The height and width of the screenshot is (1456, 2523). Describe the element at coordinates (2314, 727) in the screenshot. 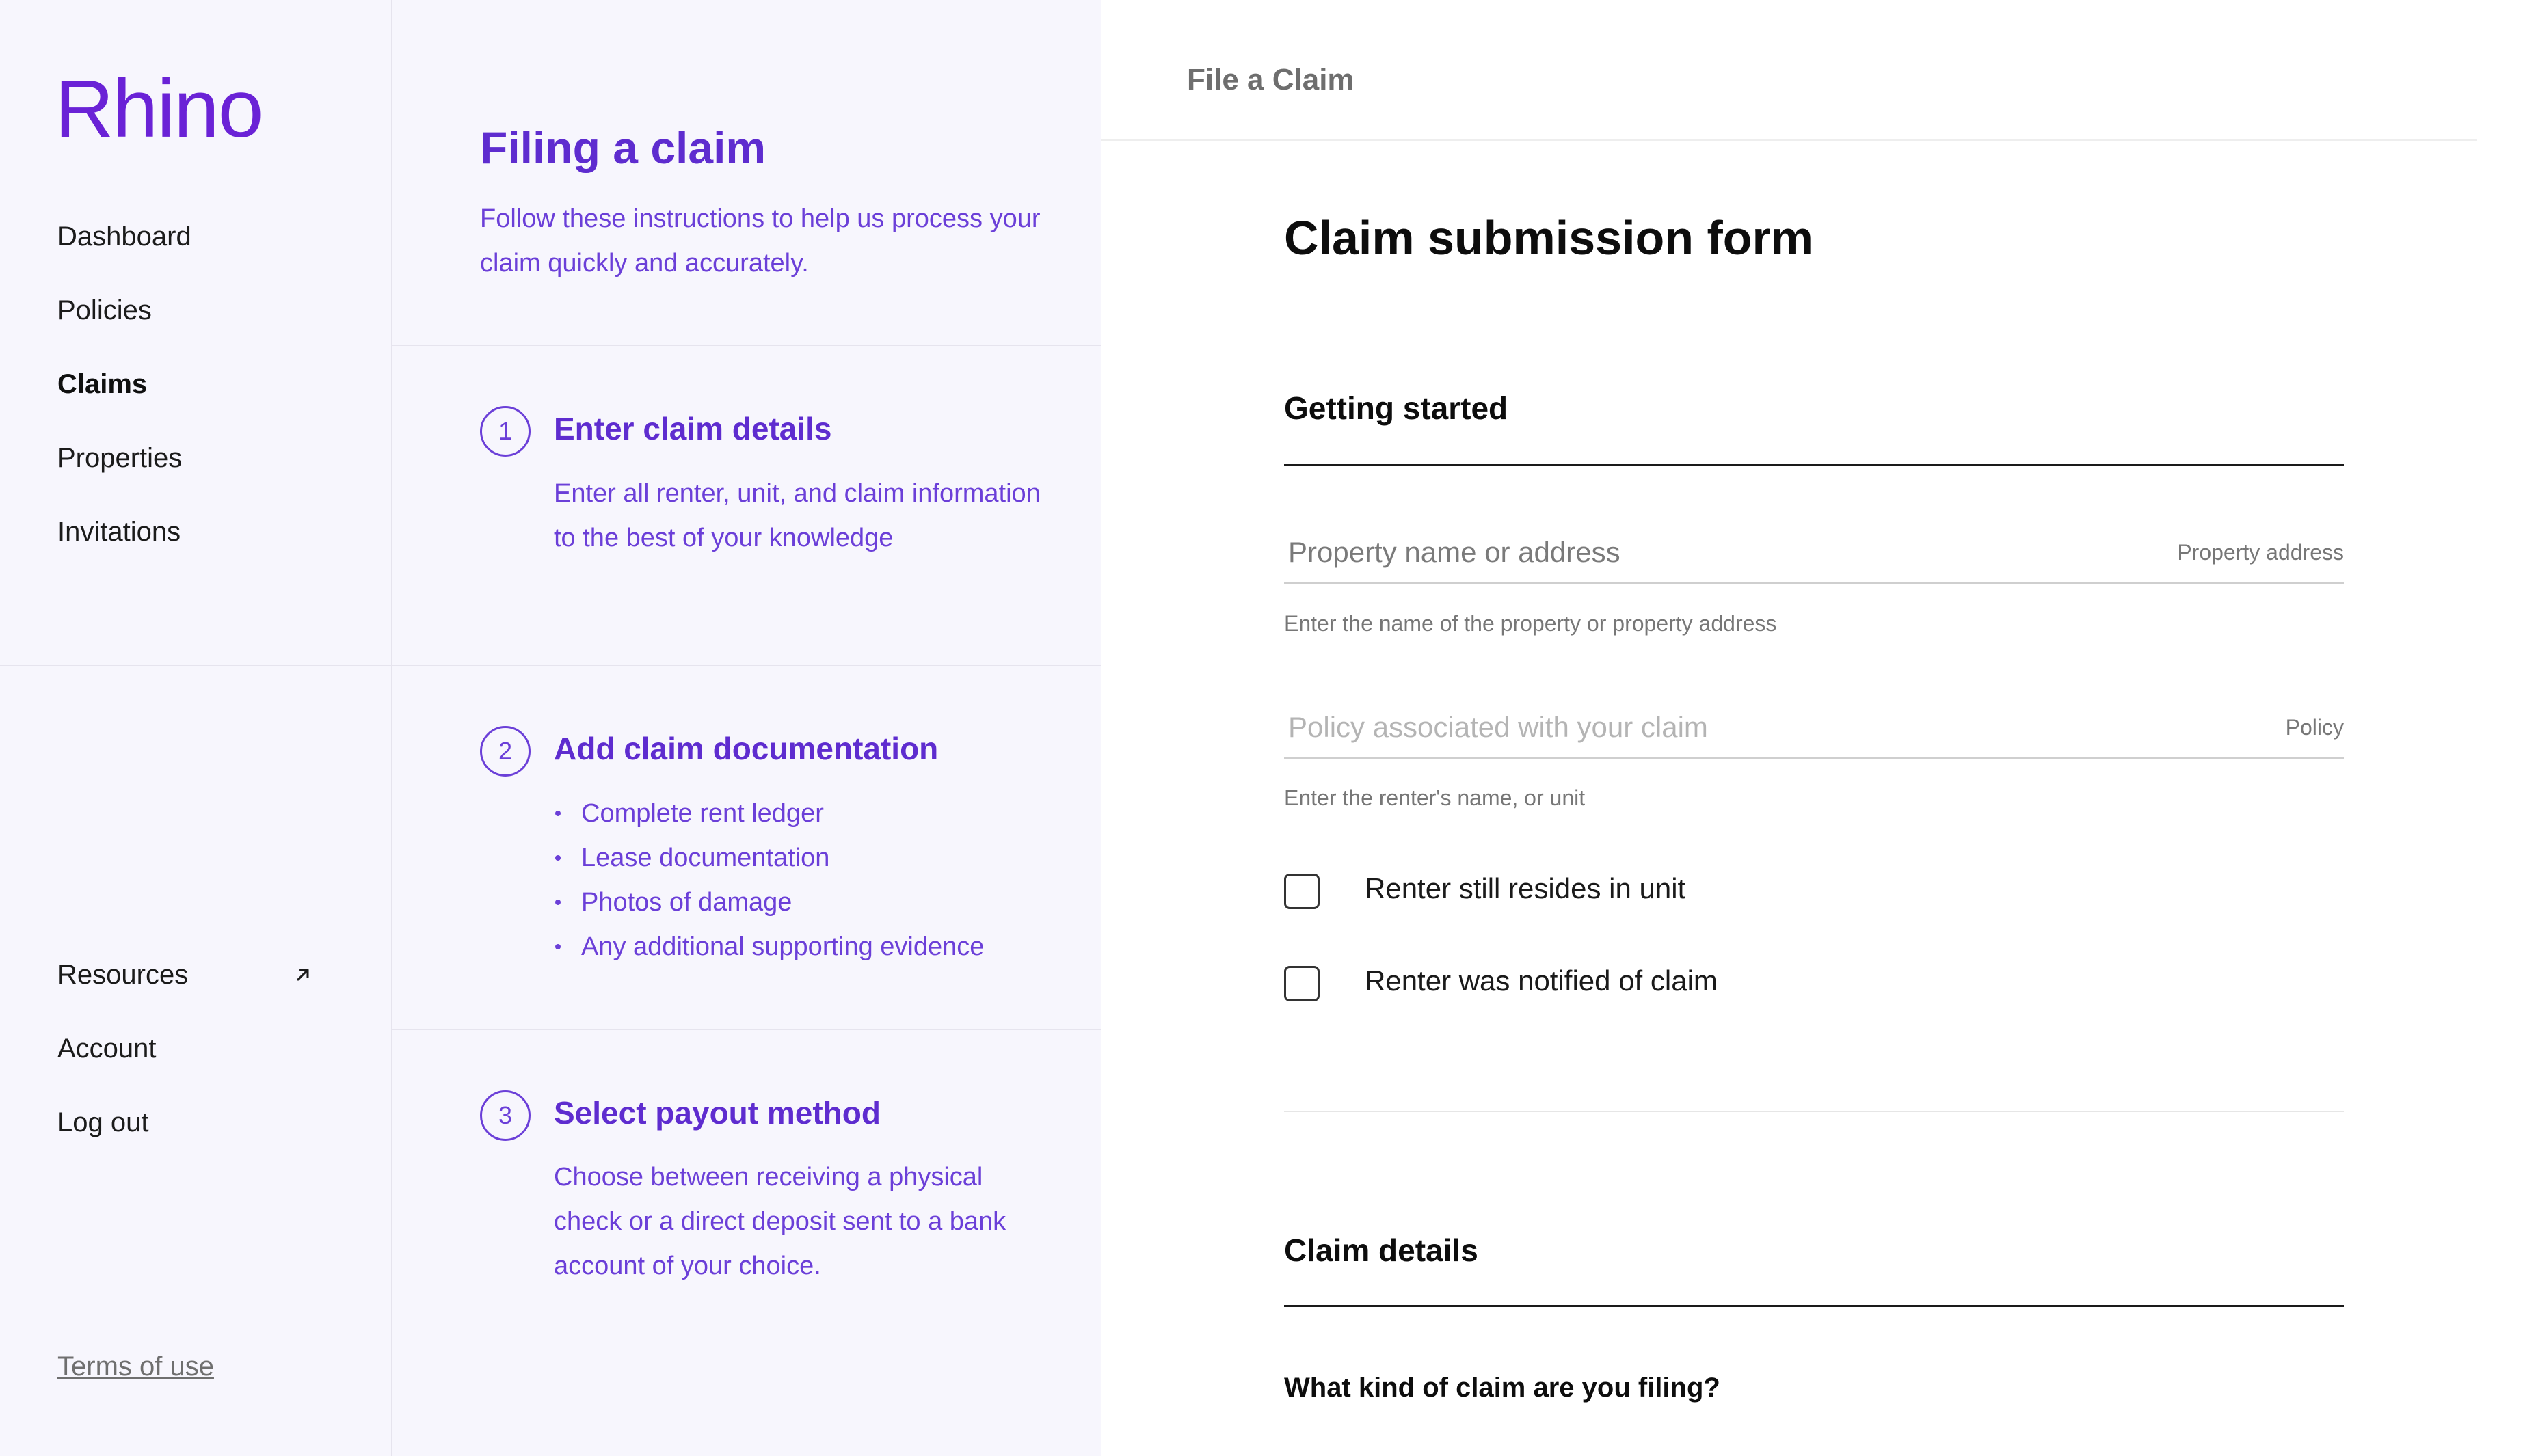

I see `policy-field-label: Policy` at that location.